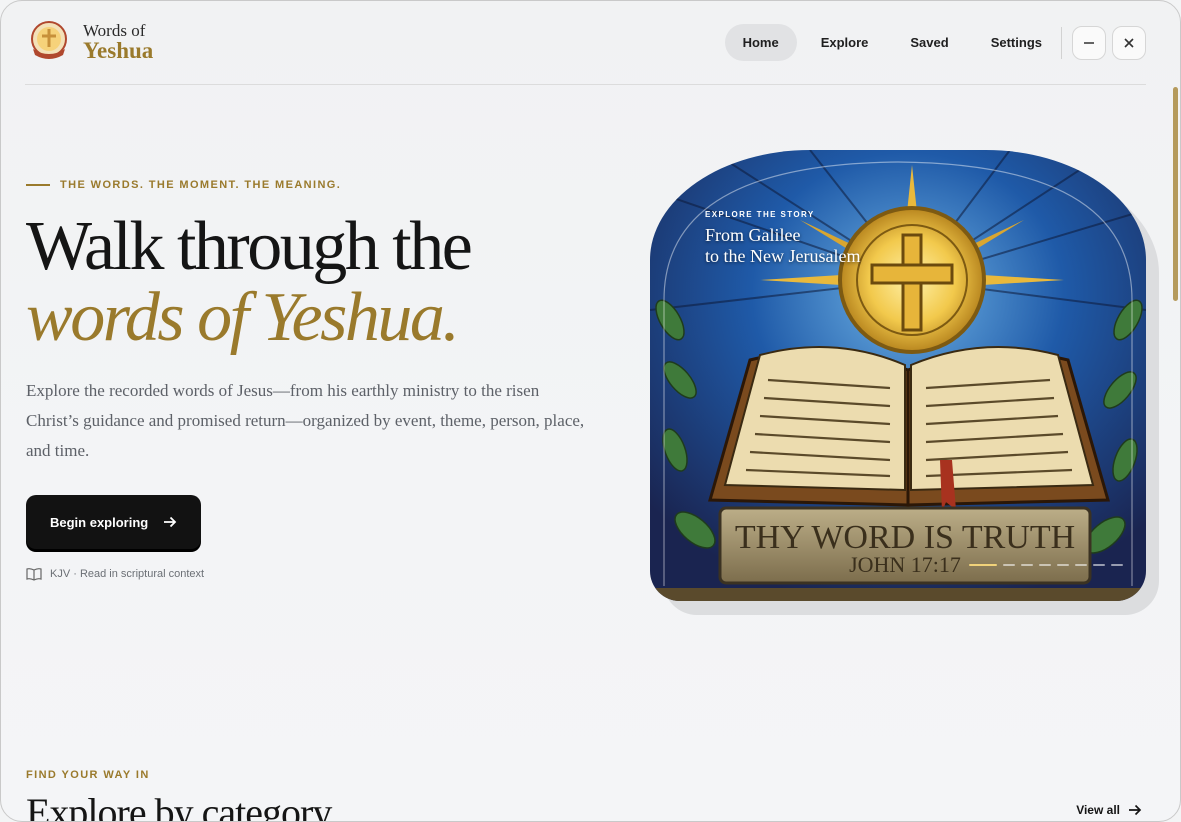  Describe the element at coordinates (243, 317) in the screenshot. I see `hero-title-line2: words of Yeshua.` at that location.